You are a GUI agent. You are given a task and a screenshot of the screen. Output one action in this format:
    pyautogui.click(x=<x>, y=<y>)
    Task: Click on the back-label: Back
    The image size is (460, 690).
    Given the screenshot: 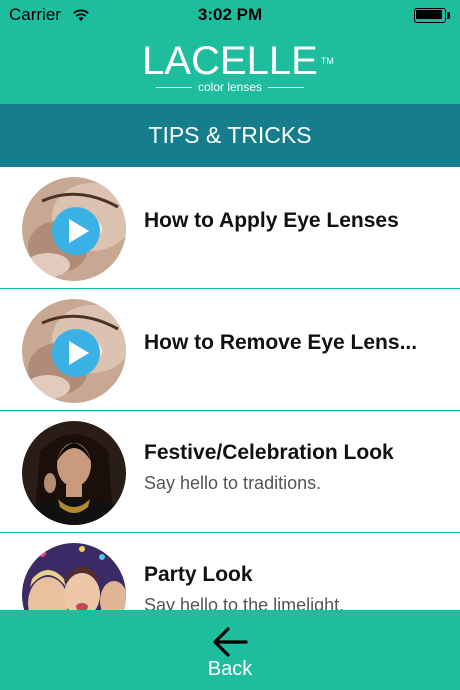 What is the action you would take?
    pyautogui.click(x=230, y=669)
    